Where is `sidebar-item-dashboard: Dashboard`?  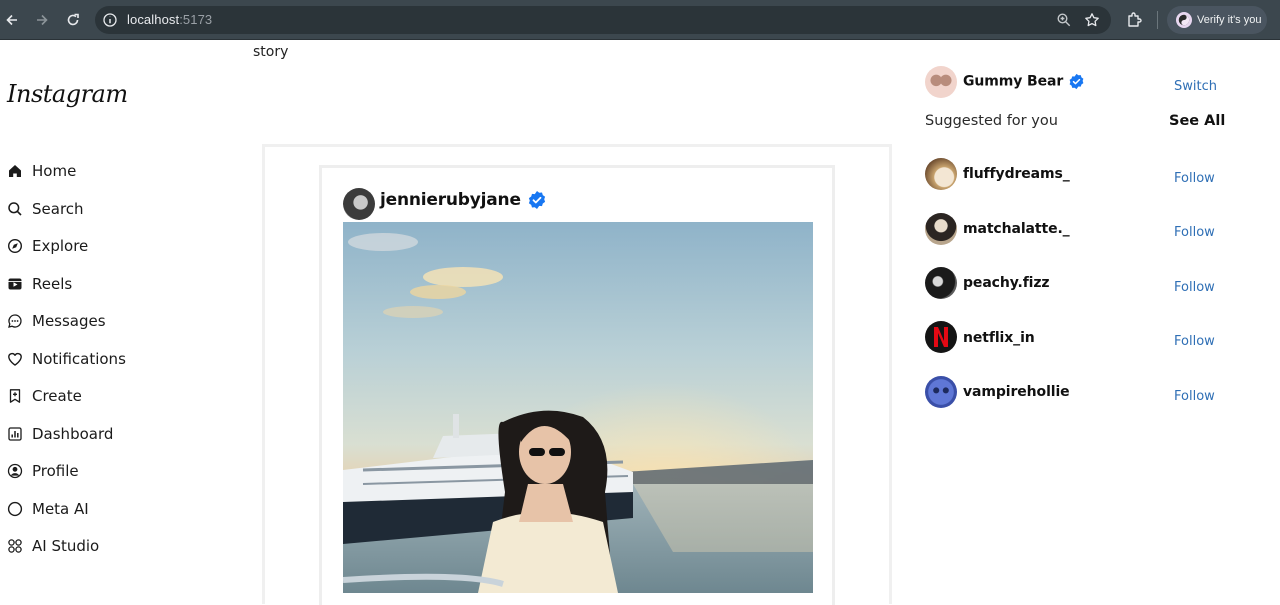 sidebar-item-dashboard: Dashboard is located at coordinates (106, 434).